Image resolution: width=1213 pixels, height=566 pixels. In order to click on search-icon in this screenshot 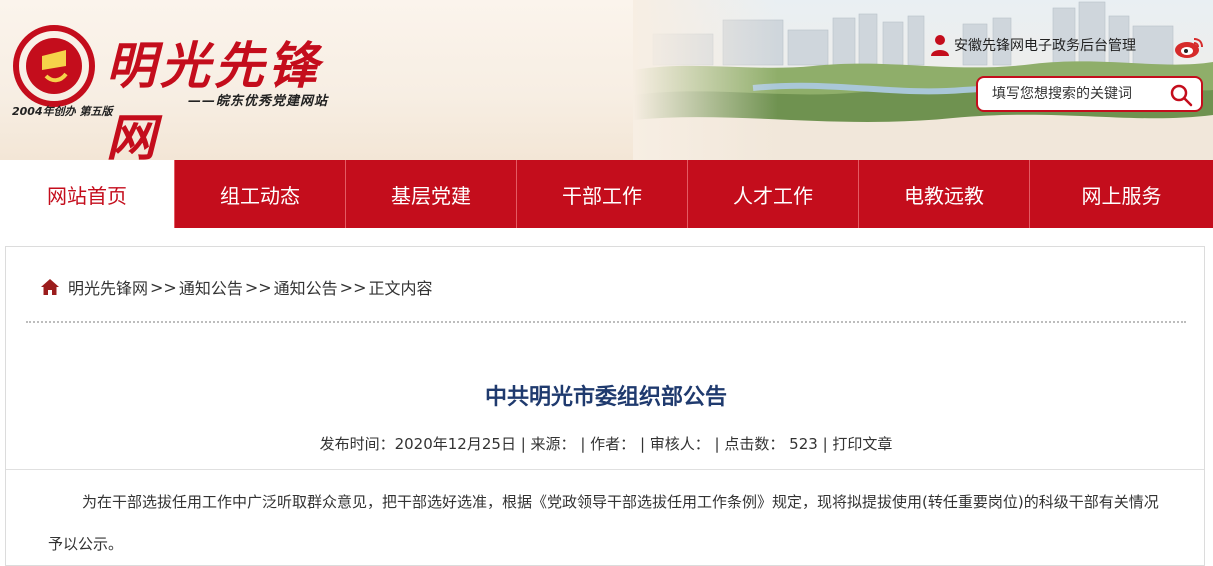, I will do `click(1181, 95)`.